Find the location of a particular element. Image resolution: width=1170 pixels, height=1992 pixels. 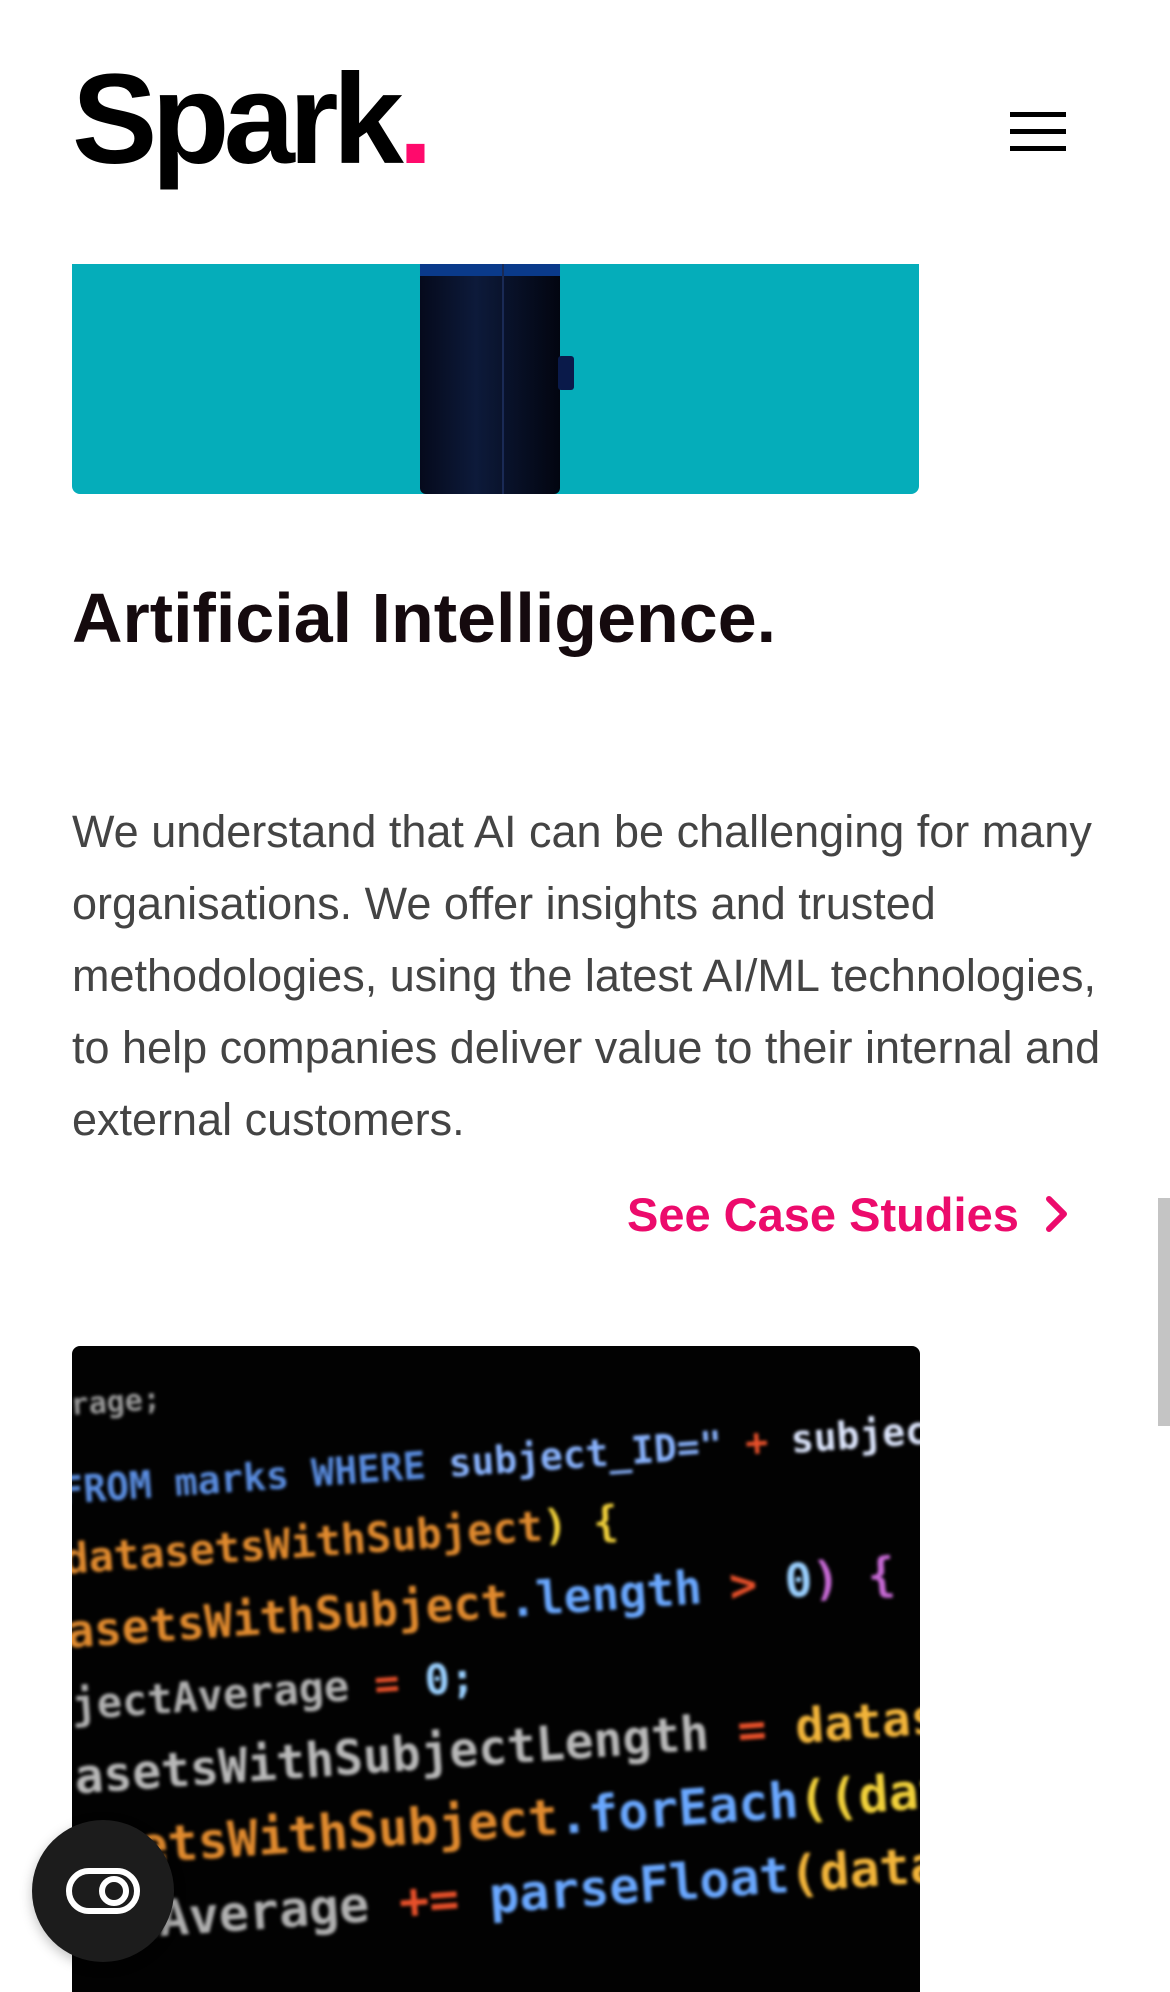

code-token: datasetsWithSubject is located at coordinates (308, 1542).